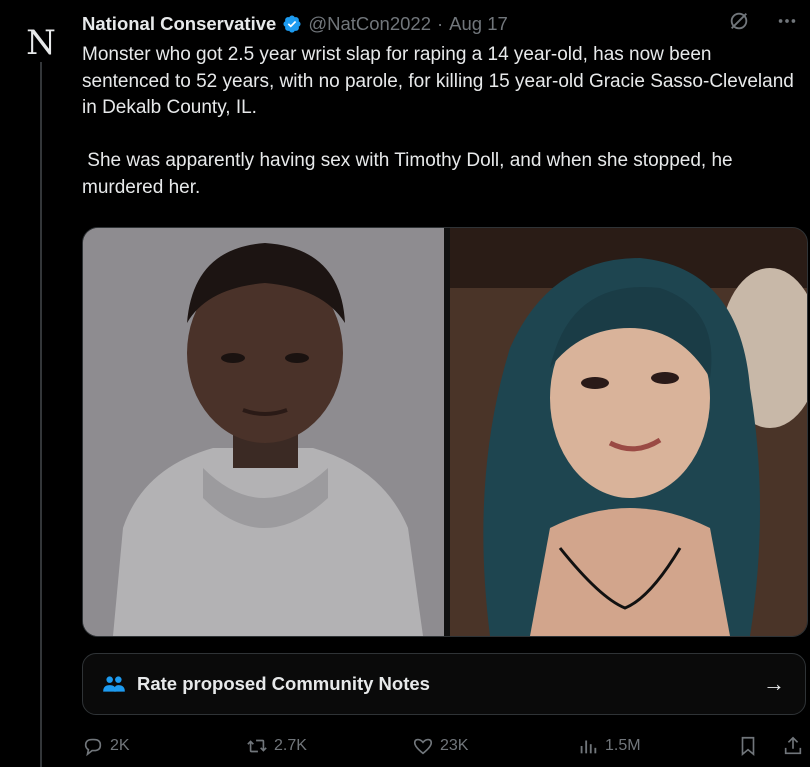 The height and width of the screenshot is (767, 810). Describe the element at coordinates (763, 21) in the screenshot. I see `header-actions` at that location.